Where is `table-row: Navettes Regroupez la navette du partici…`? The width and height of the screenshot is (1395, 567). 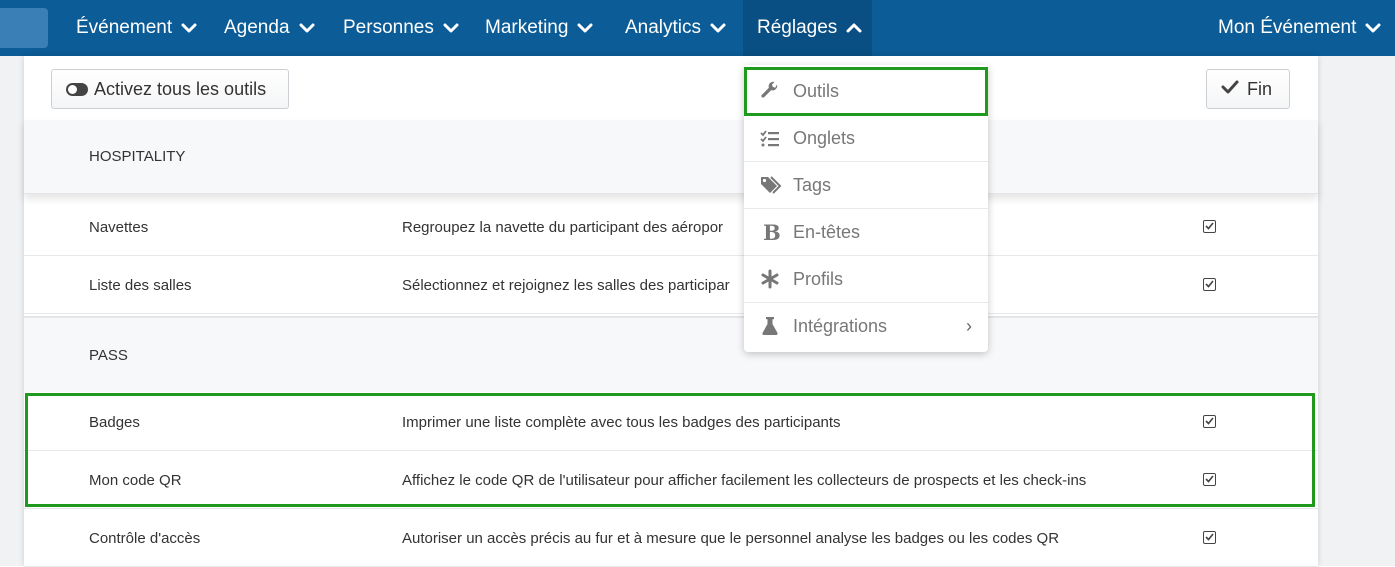
table-row: Navettes Regroupez la navette du partici… is located at coordinates (671, 227).